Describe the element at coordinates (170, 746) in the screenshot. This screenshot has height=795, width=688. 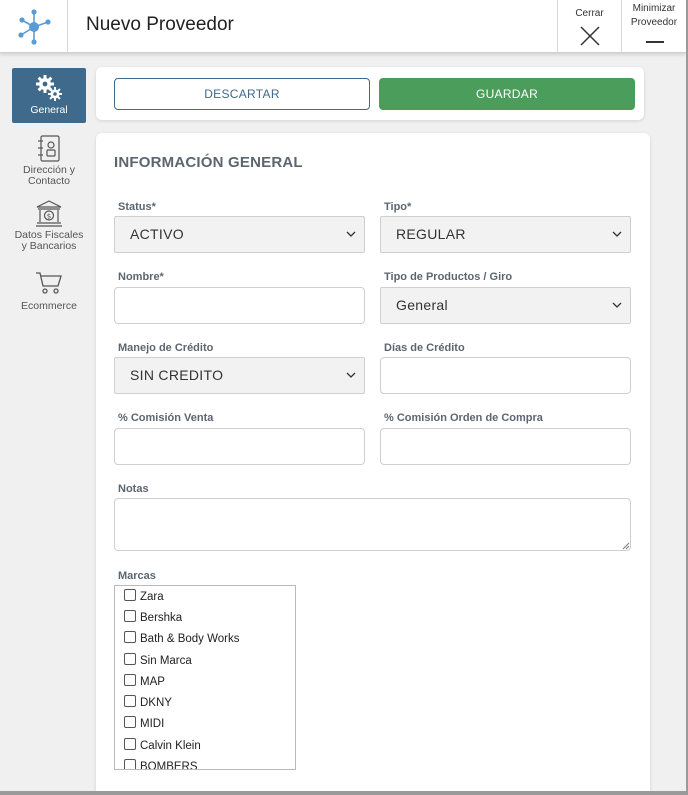
I see `brand-label: Calvin Klein` at that location.